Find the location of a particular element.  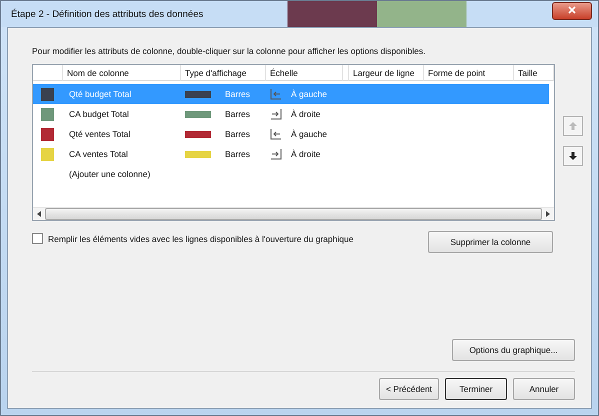

list-row: CA budget Total Barres À droite is located at coordinates (291, 114).